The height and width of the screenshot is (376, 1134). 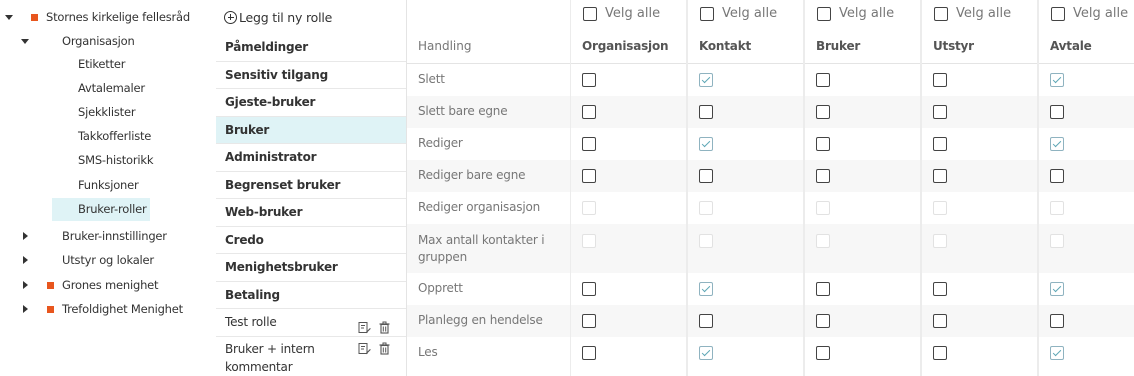 I want to click on role-item: Påmeldinger, so click(x=311, y=48).